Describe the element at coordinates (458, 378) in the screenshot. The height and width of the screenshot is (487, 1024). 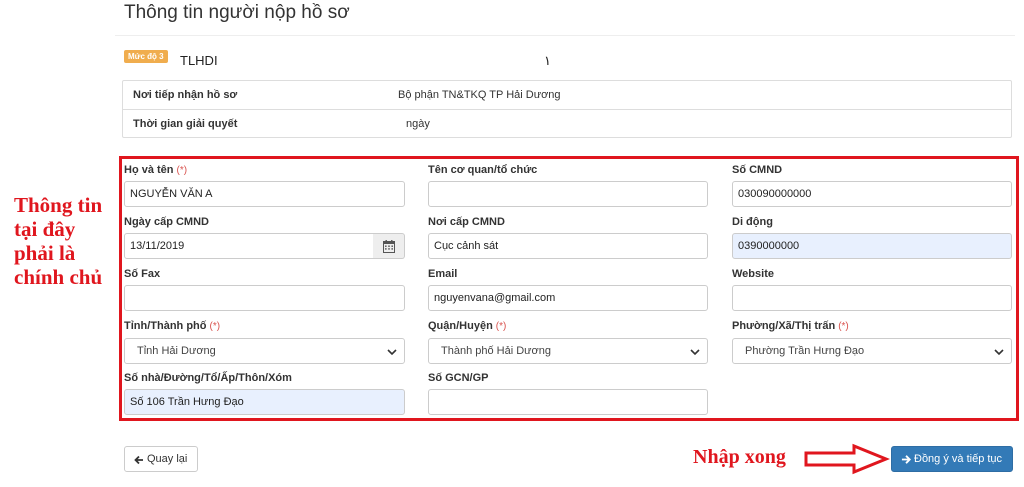
I see `license-number-label: Số GCN/GP` at that location.